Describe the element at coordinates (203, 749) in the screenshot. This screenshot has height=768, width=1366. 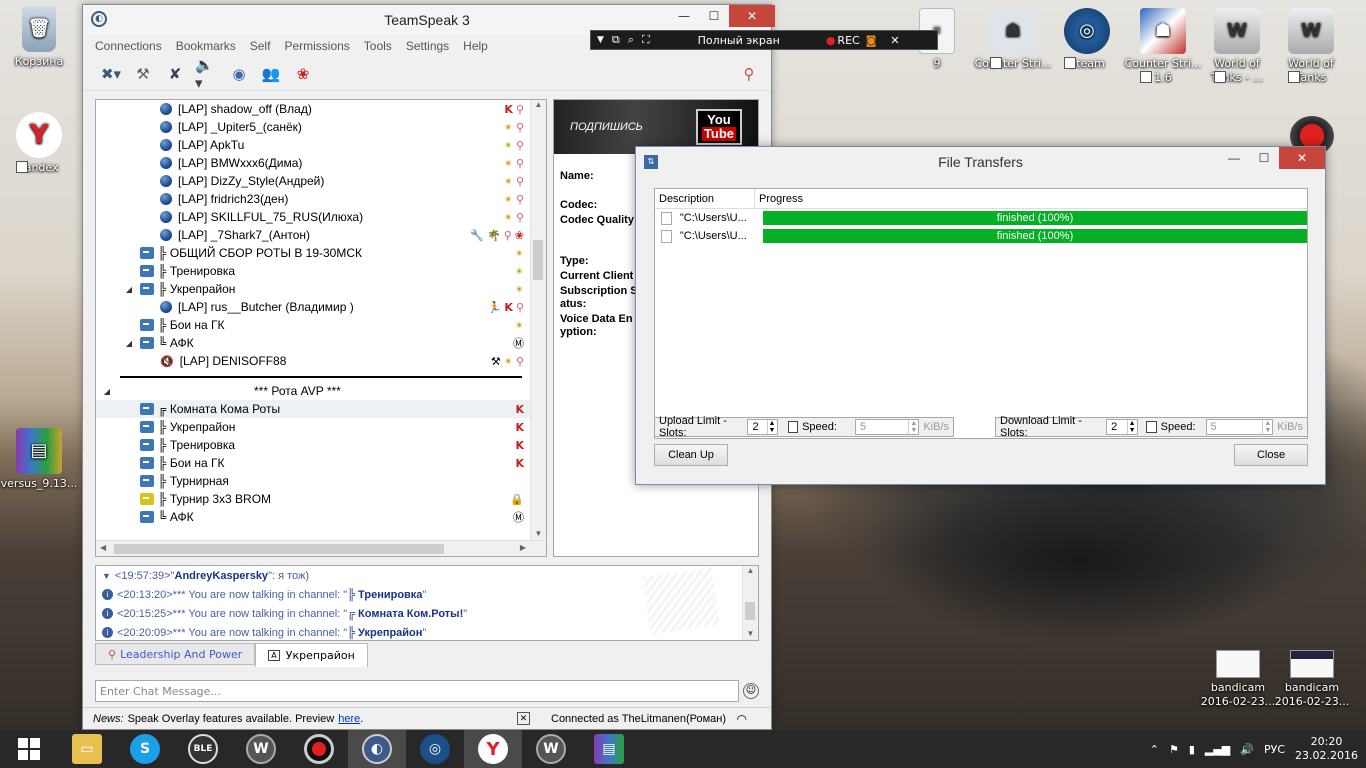
I see `taskbar-ble: BLE` at that location.